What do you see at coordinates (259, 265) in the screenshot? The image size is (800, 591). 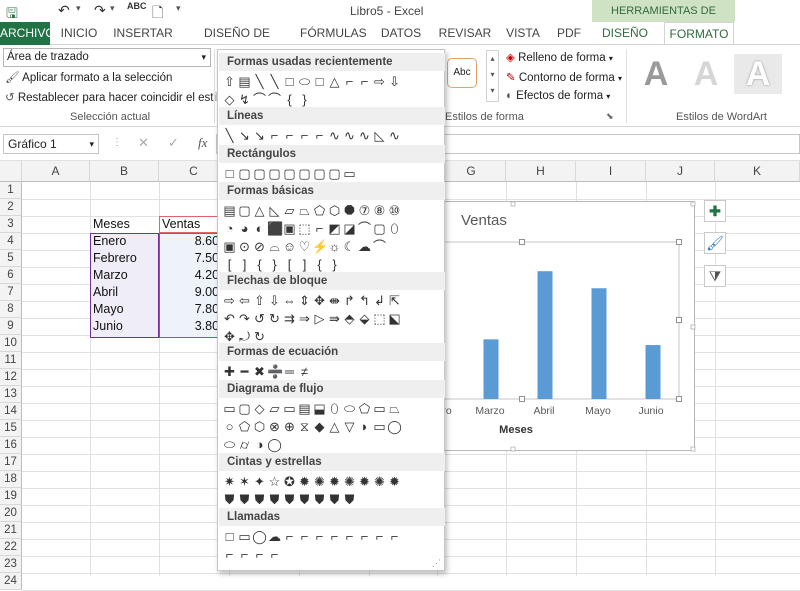 I see `shape-option-icon: {` at bounding box center [259, 265].